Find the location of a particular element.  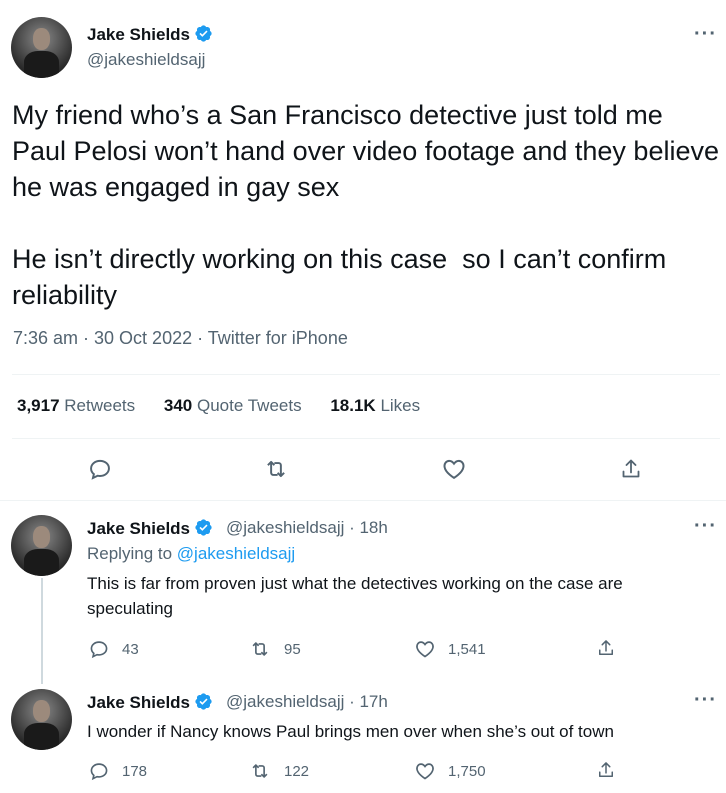

replying-to: Replying to @jakeshieldsajj is located at coordinates (191, 554).